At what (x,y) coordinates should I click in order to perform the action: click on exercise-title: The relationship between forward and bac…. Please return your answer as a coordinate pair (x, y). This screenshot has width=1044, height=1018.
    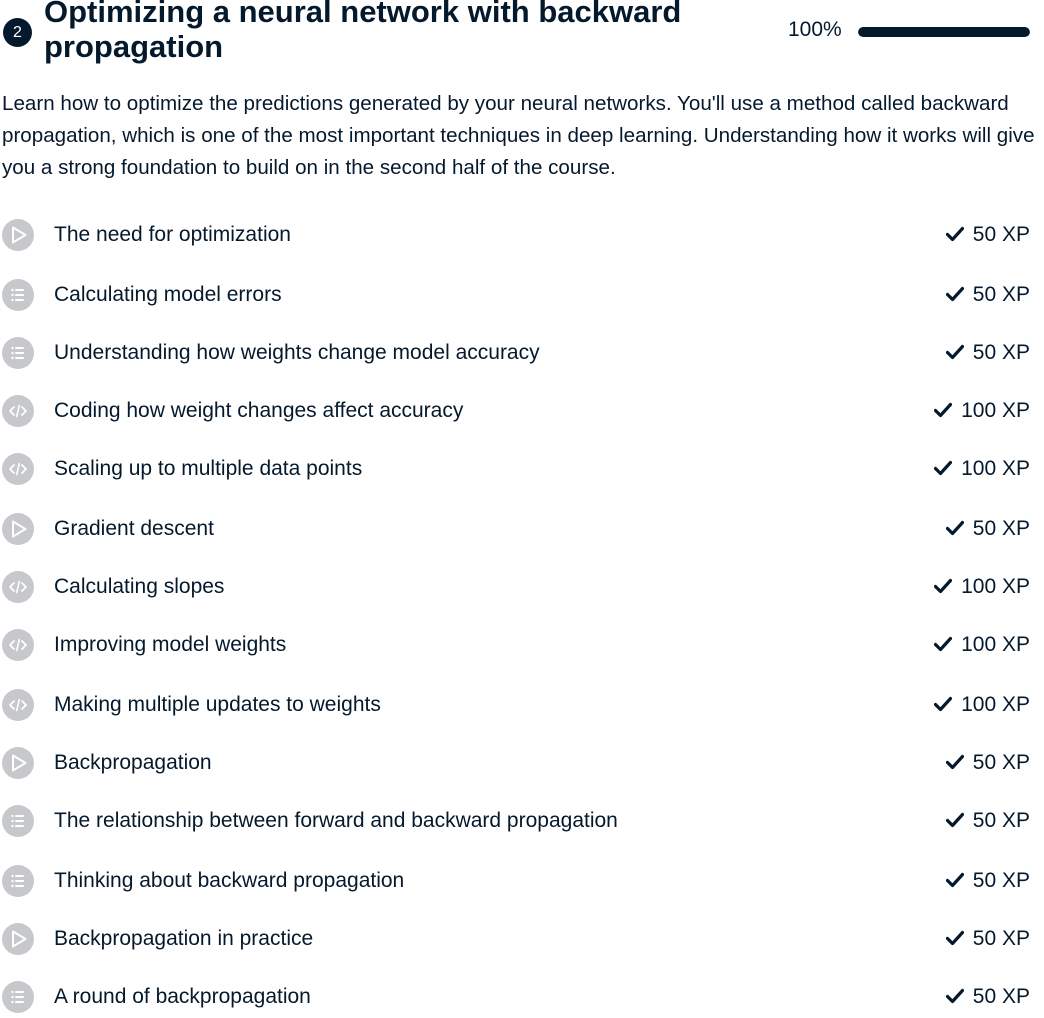
    Looking at the image, I should click on (336, 821).